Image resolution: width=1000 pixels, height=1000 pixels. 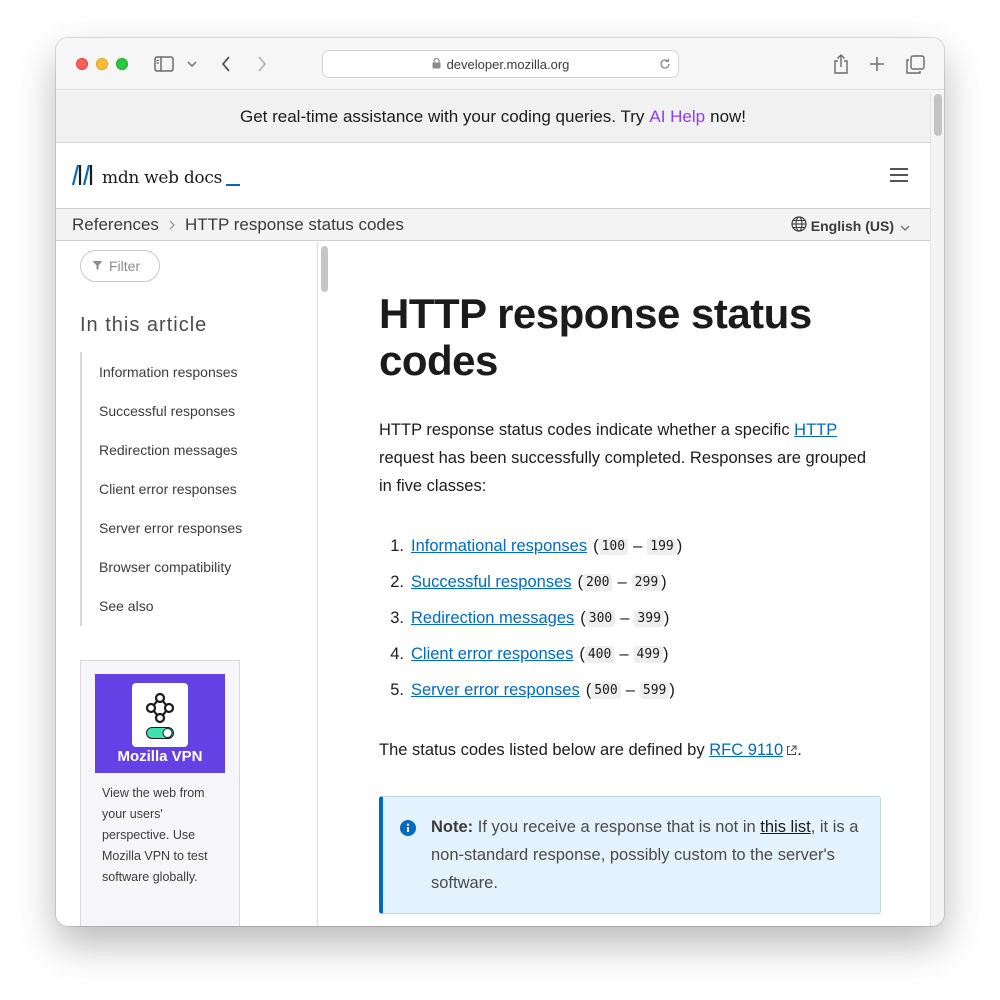 I want to click on redirection-messages-link: Redirection messages, so click(x=492, y=618).